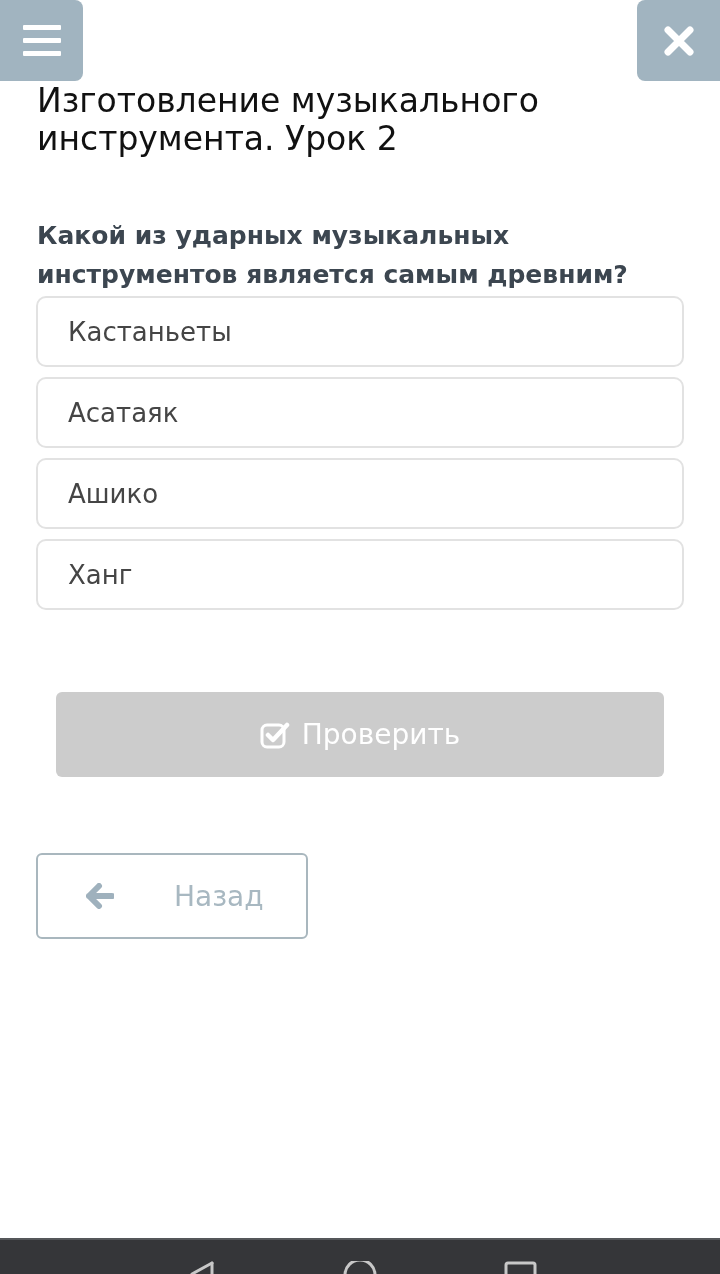 The width and height of the screenshot is (720, 1274). I want to click on answer-option: Ашико, so click(360, 493).